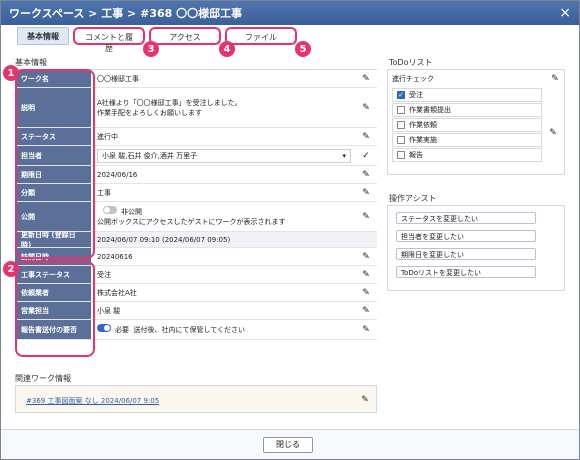 This screenshot has width=580, height=460. What do you see at coordinates (53, 274) in the screenshot?
I see `label-construction-status: 工事ステータス` at bounding box center [53, 274].